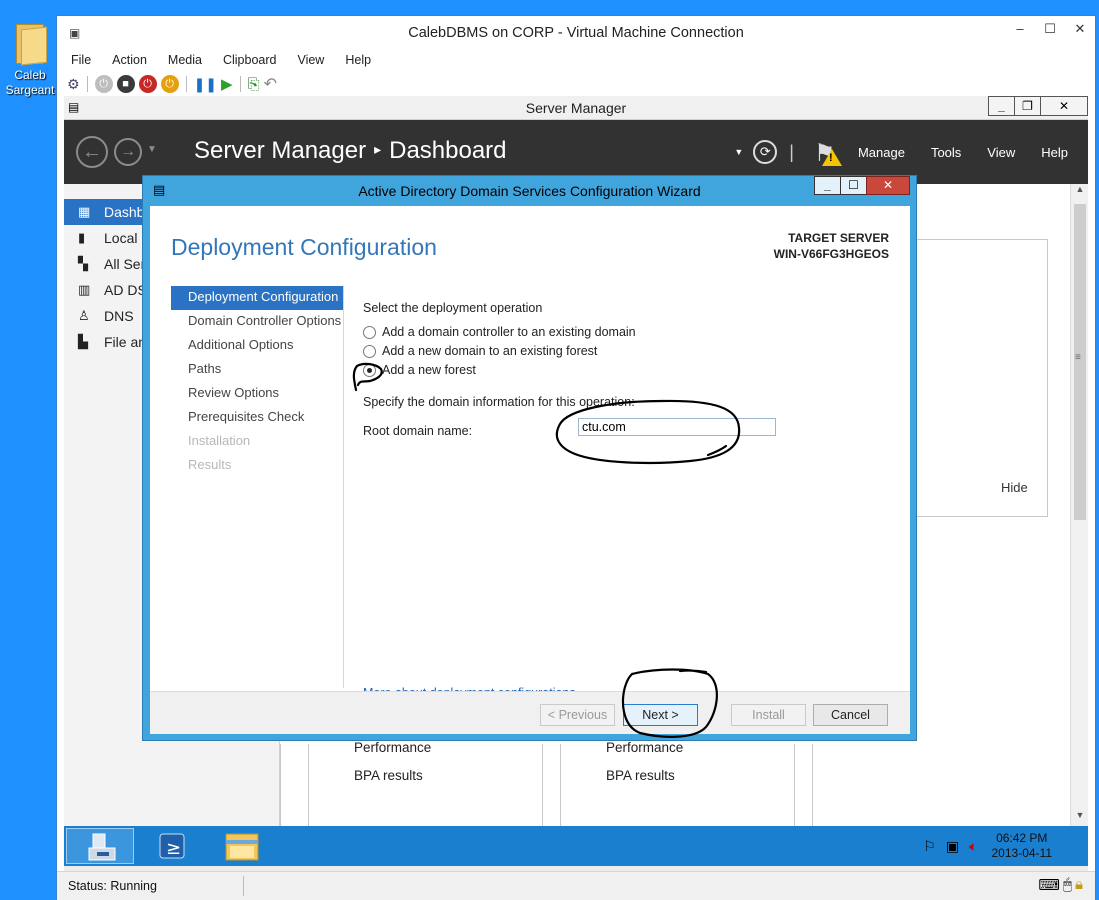 The height and width of the screenshot is (900, 1099). What do you see at coordinates (1022, 838) in the screenshot?
I see `clock-time: 06:42 PM` at bounding box center [1022, 838].